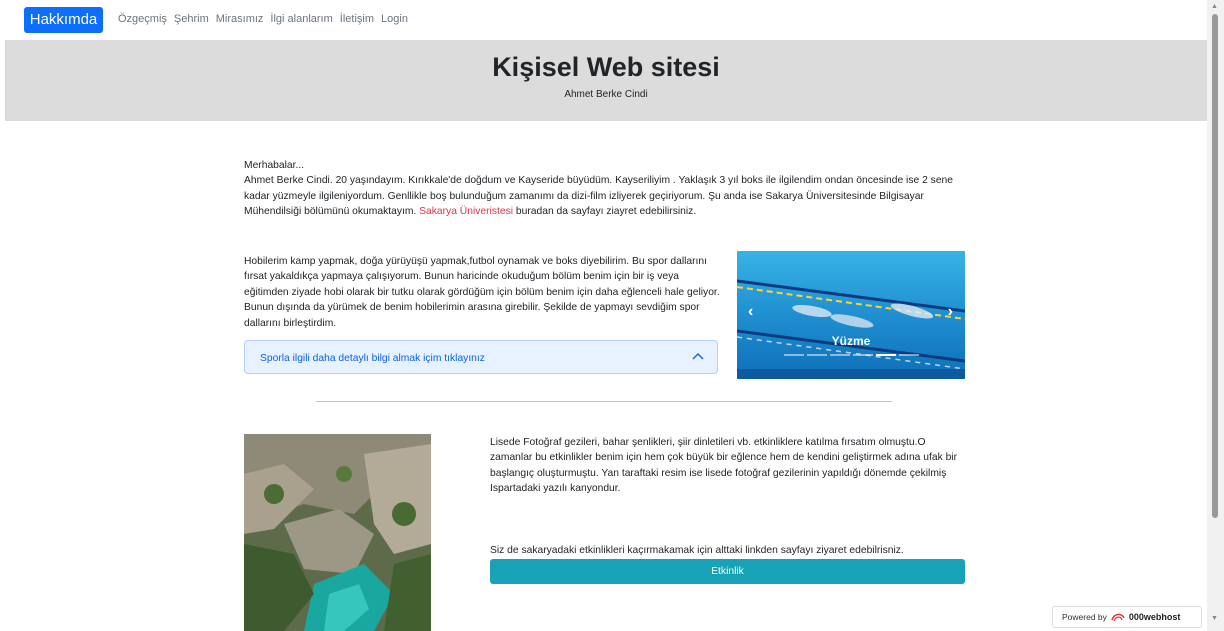 The image size is (1224, 631). Describe the element at coordinates (606, 67) in the screenshot. I see `page-title: Kişisel Web sitesi` at that location.